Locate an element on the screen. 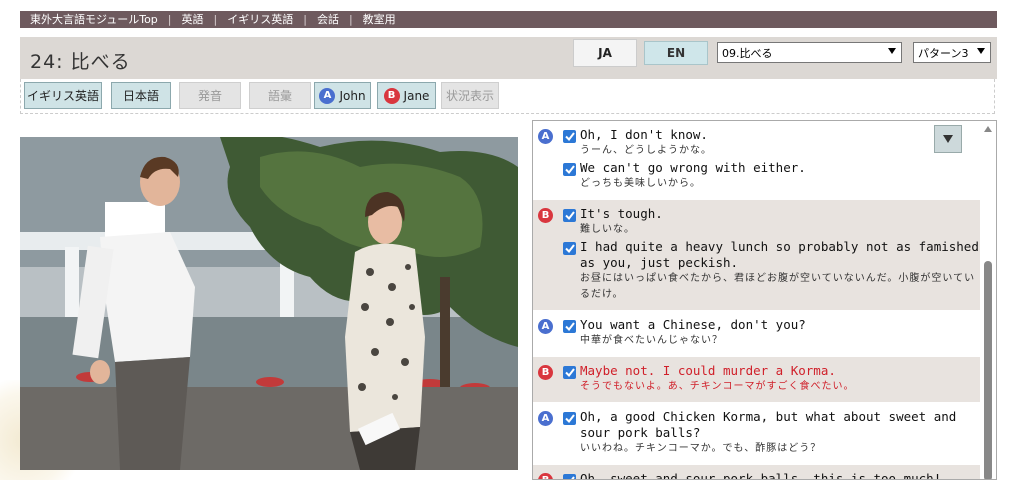 The width and height of the screenshot is (1024, 480). transcript-scrollbar is located at coordinates (988, 300).